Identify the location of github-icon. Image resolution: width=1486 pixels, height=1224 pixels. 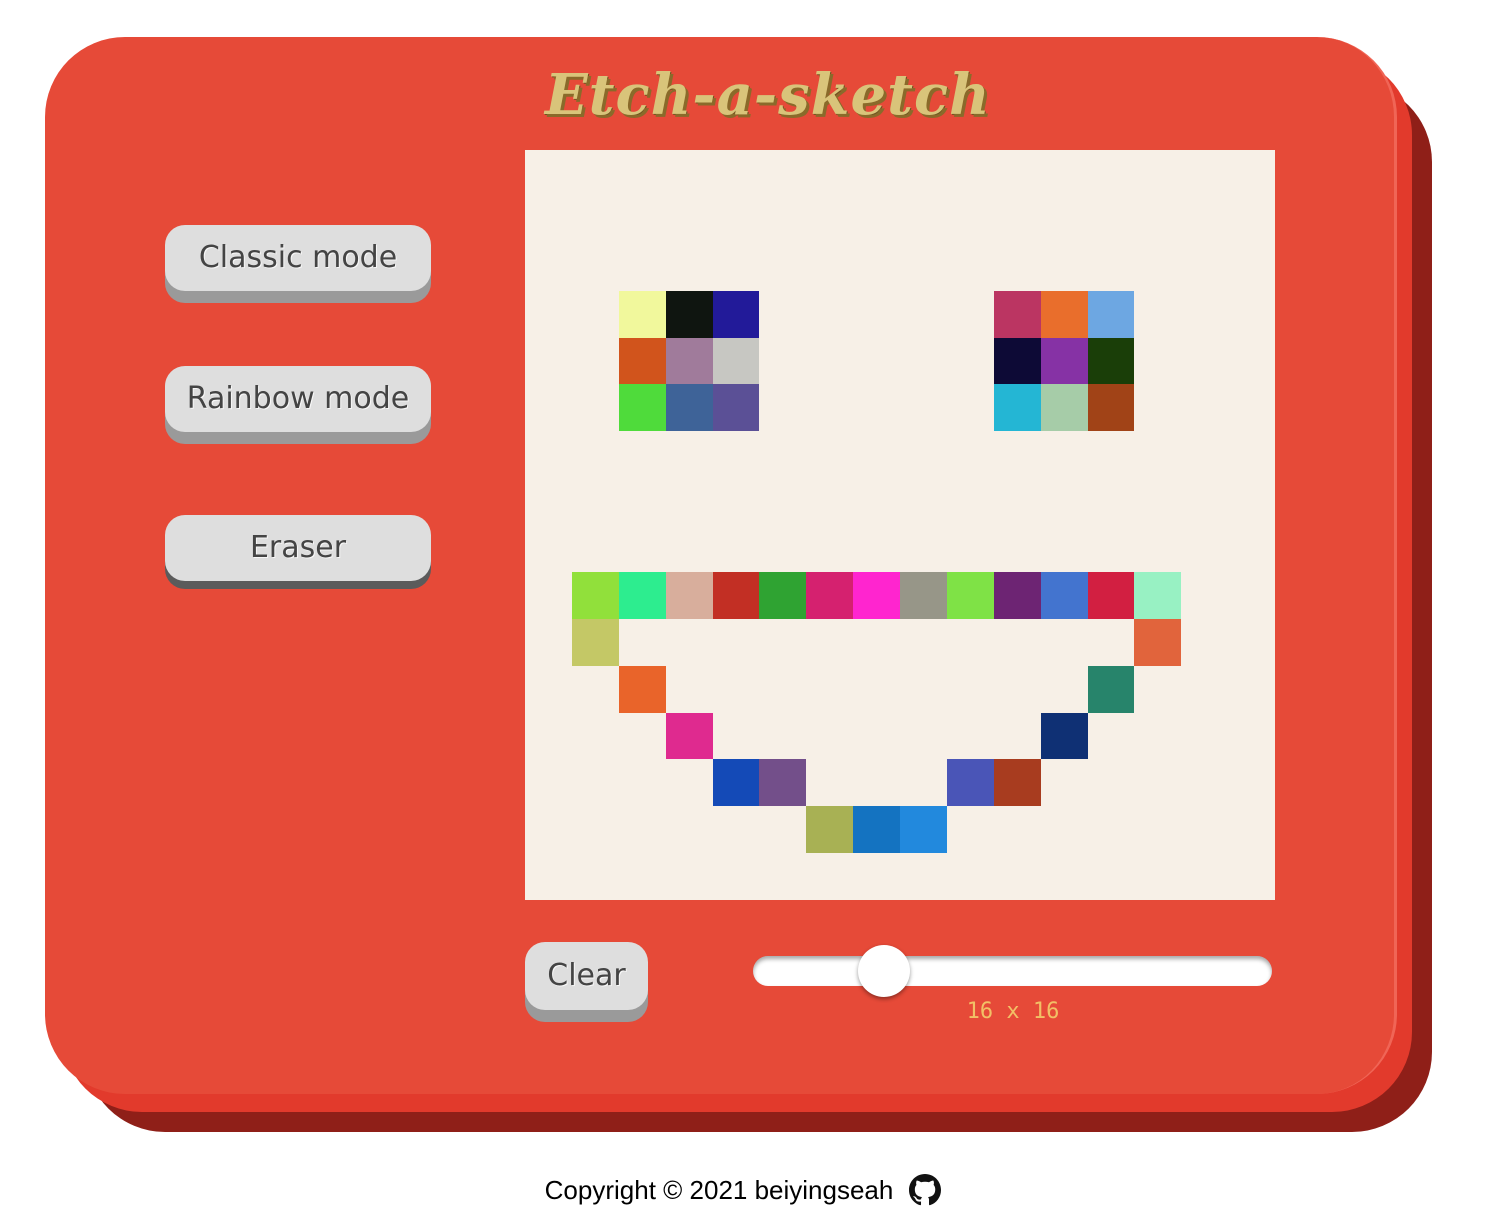
(925, 1190).